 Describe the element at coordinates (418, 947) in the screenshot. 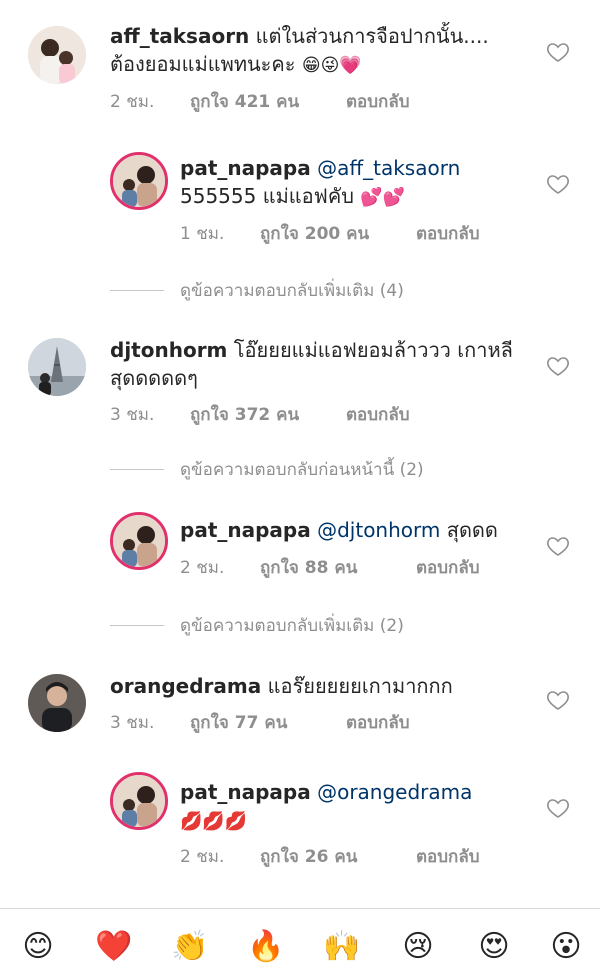

I see `crying-emoji-icon: 😢` at that location.